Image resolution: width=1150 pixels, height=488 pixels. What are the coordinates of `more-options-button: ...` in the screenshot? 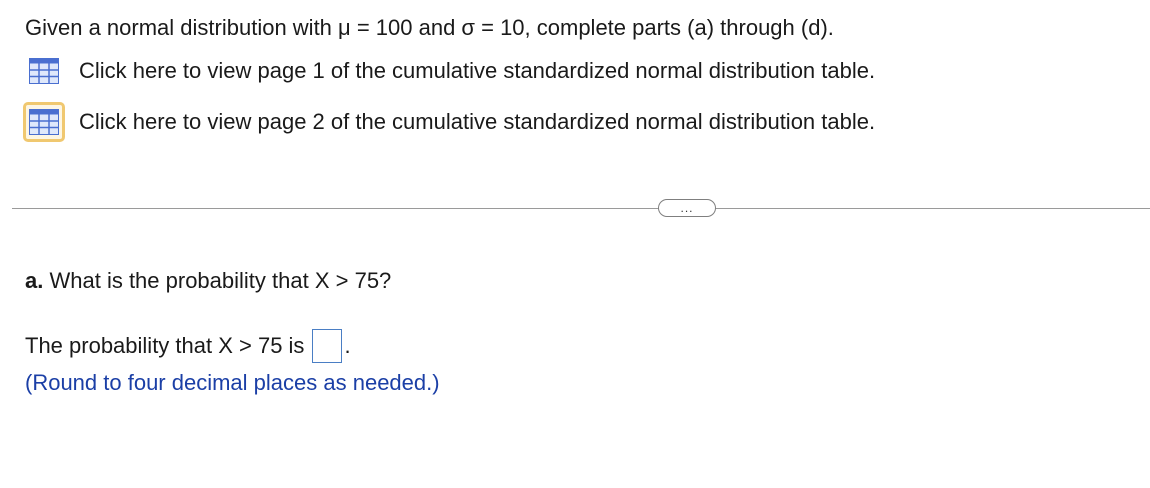 It's located at (687, 208).